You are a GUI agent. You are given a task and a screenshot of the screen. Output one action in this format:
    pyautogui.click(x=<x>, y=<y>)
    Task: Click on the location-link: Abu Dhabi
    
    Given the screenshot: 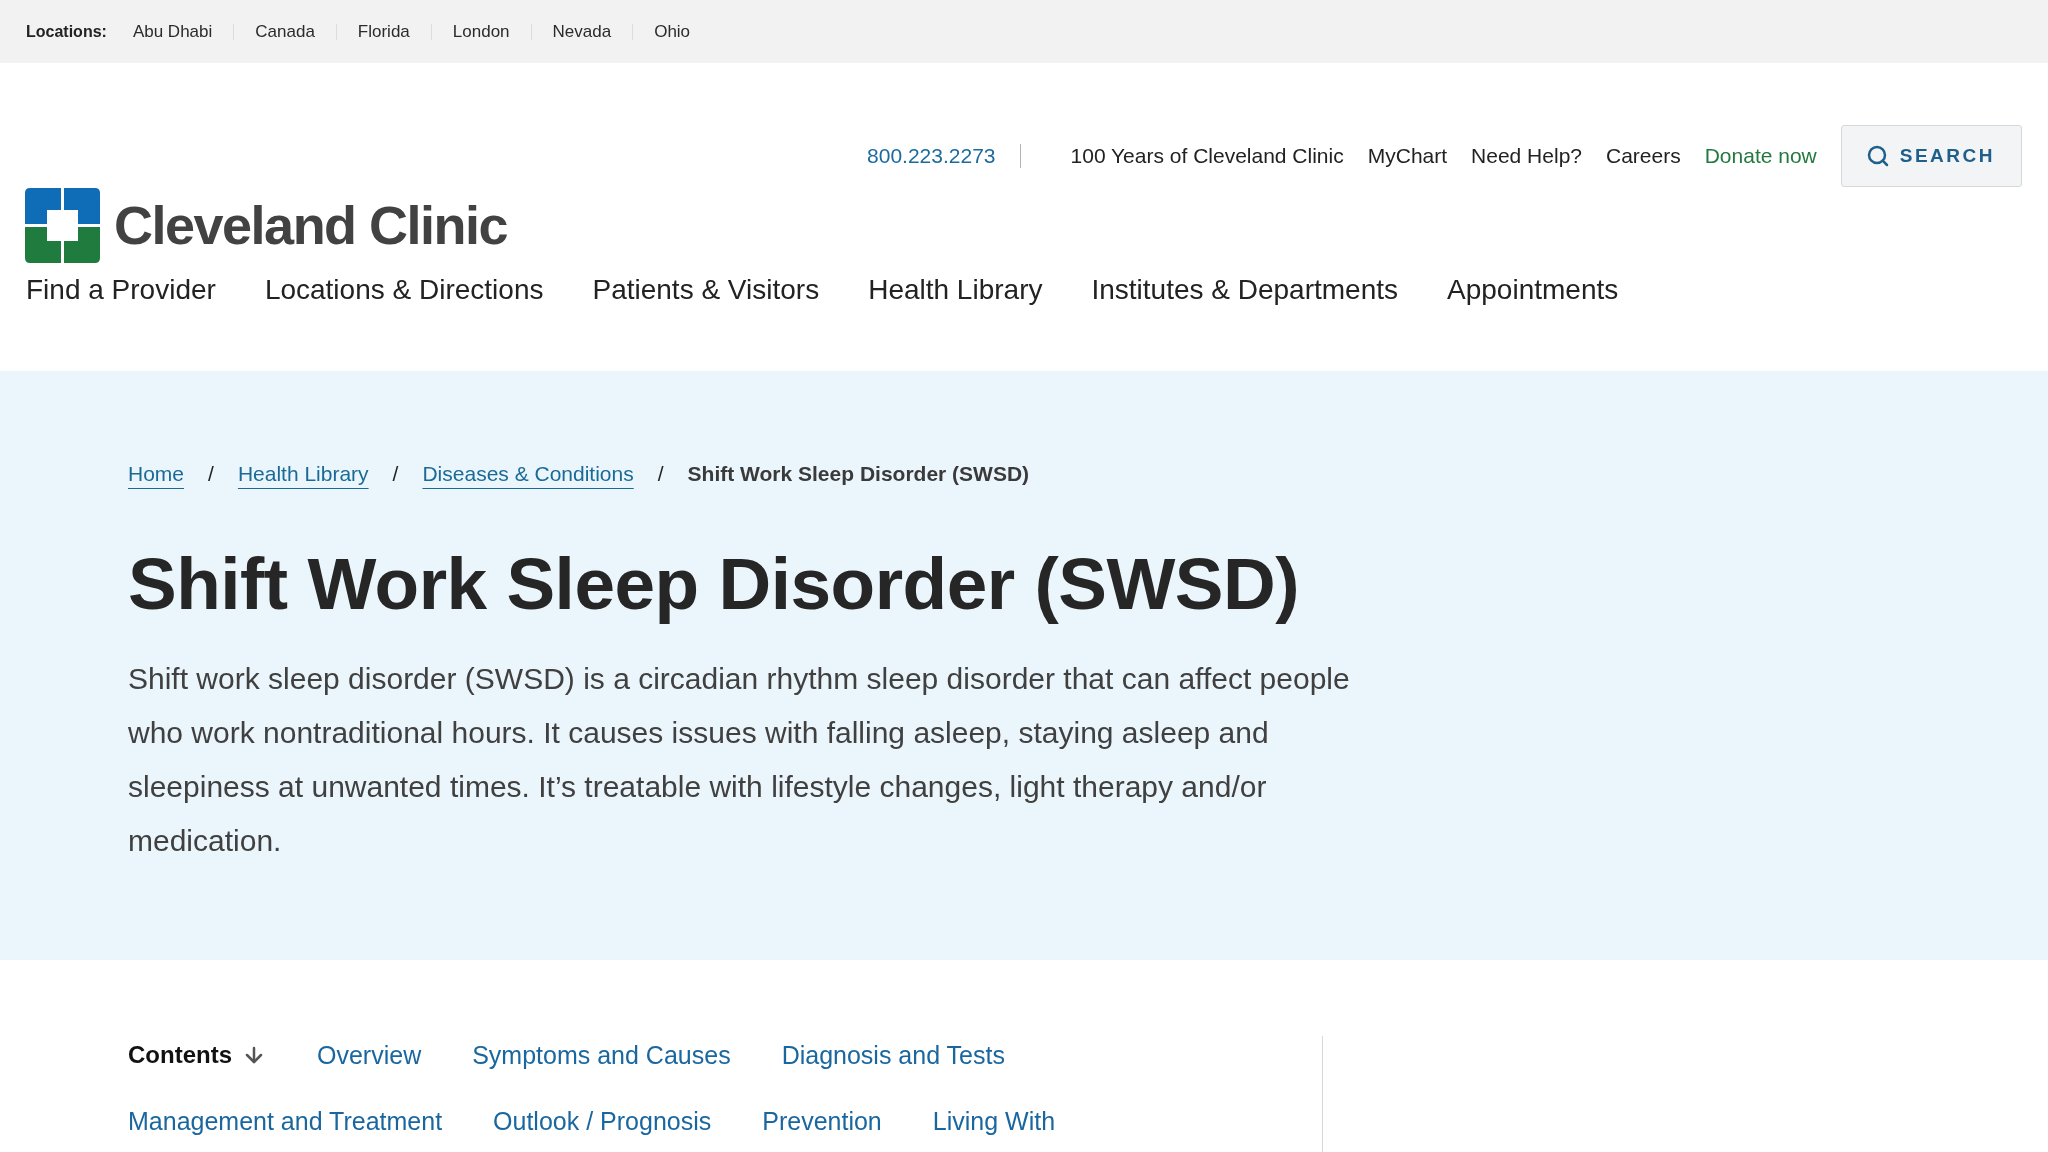 What is the action you would take?
    pyautogui.click(x=172, y=31)
    